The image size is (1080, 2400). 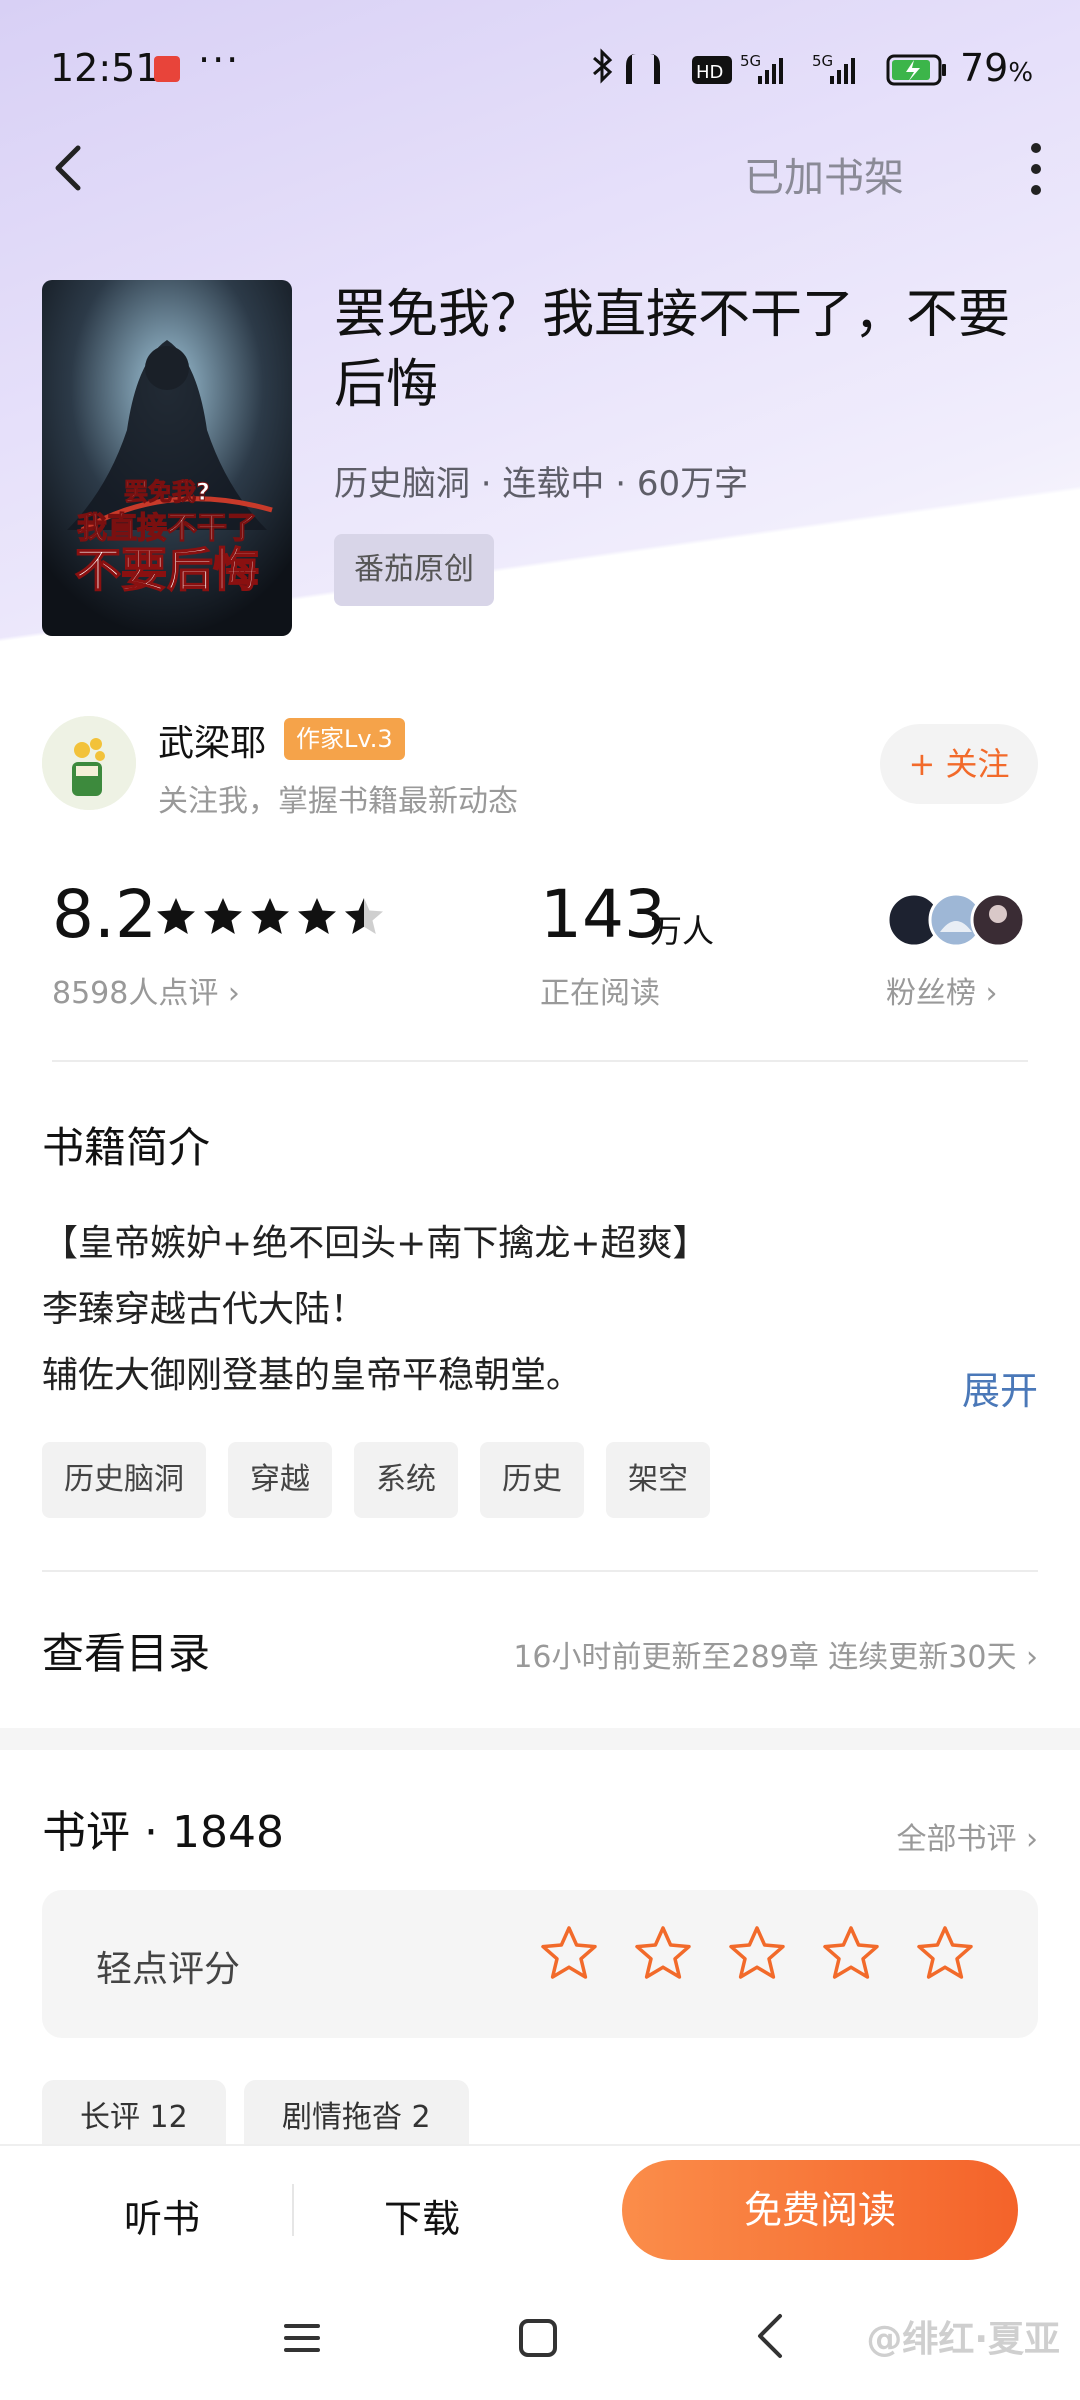 I want to click on more-notifications-icon: ···, so click(x=219, y=60).